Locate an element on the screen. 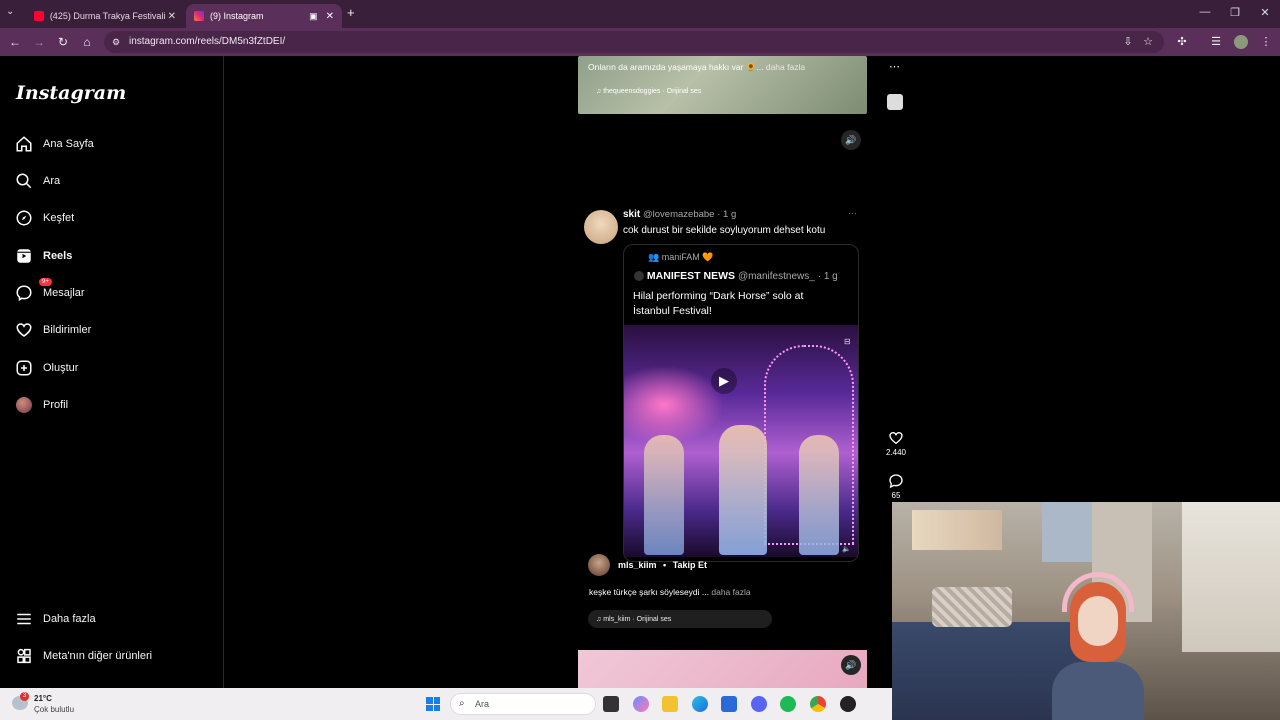 The height and width of the screenshot is (720, 1280). store-icon is located at coordinates (729, 704).